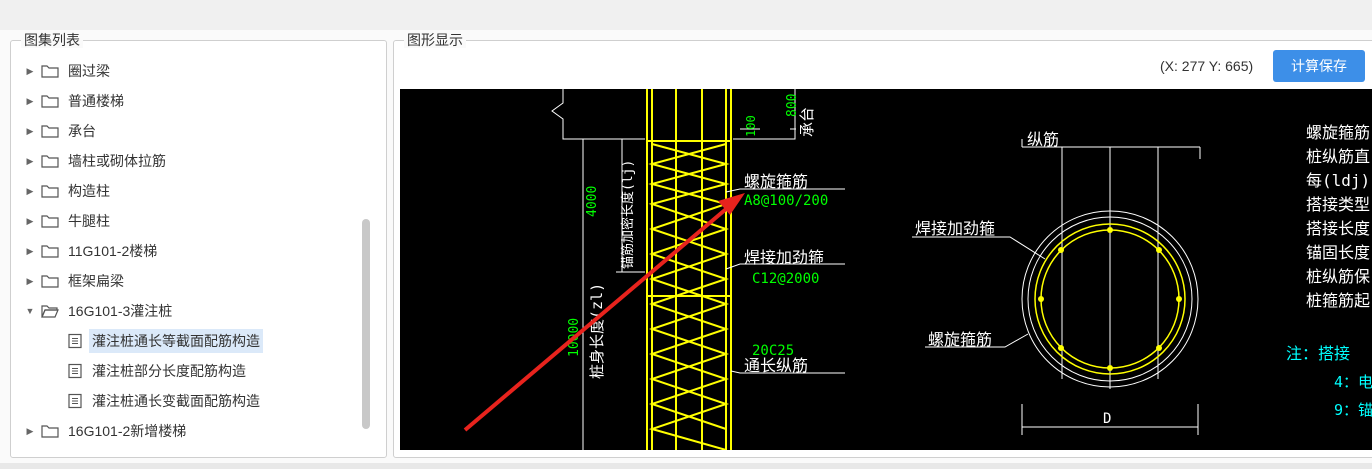 This screenshot has height=469, width=1372. I want to click on section-spiral-label: 螺旋箍筋, so click(960, 339).